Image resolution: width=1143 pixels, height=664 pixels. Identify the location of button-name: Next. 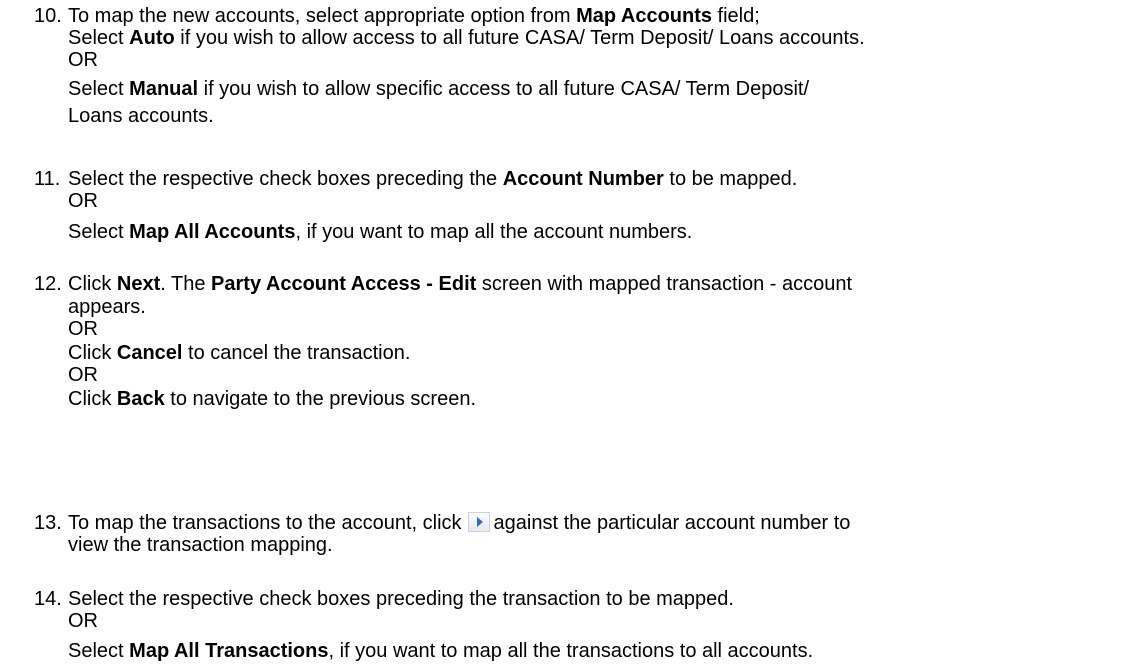
(138, 284).